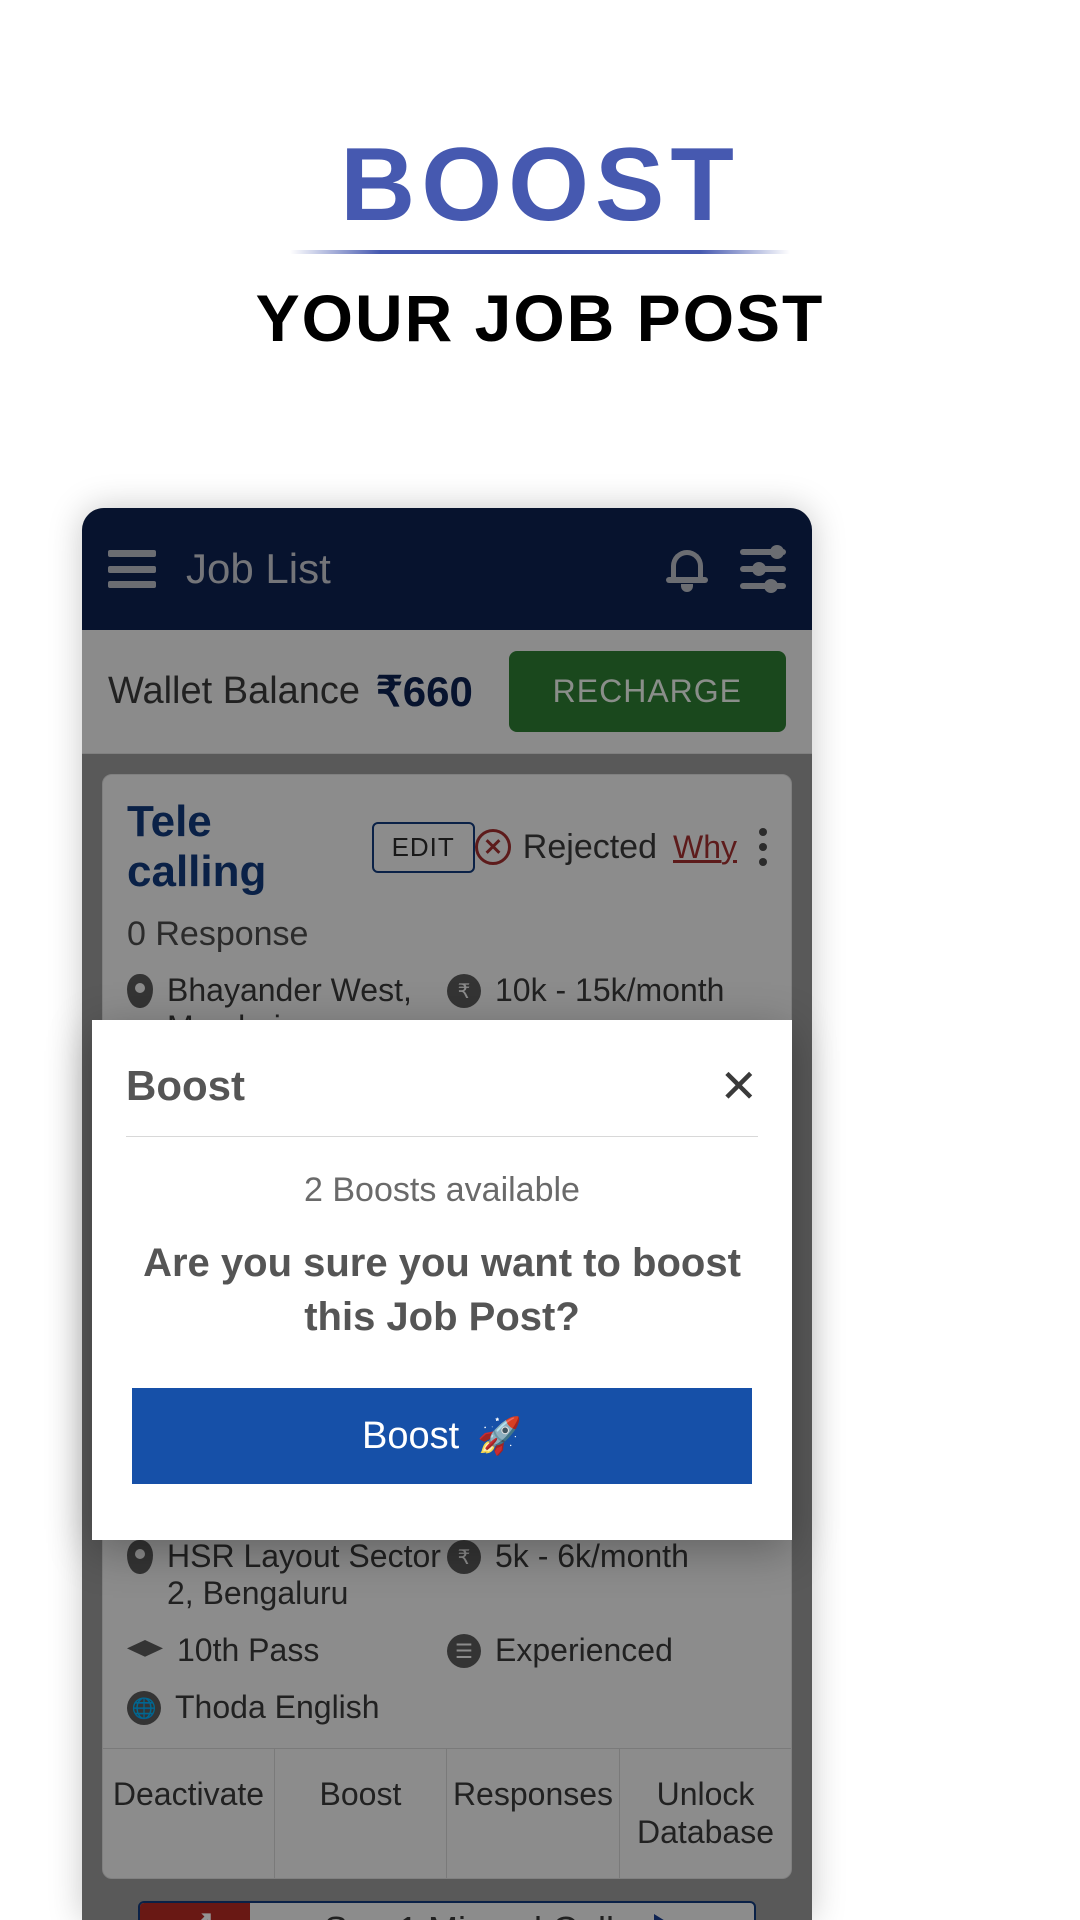 The height and width of the screenshot is (1920, 1080). What do you see at coordinates (726, 569) in the screenshot?
I see `app-bar-actions` at bounding box center [726, 569].